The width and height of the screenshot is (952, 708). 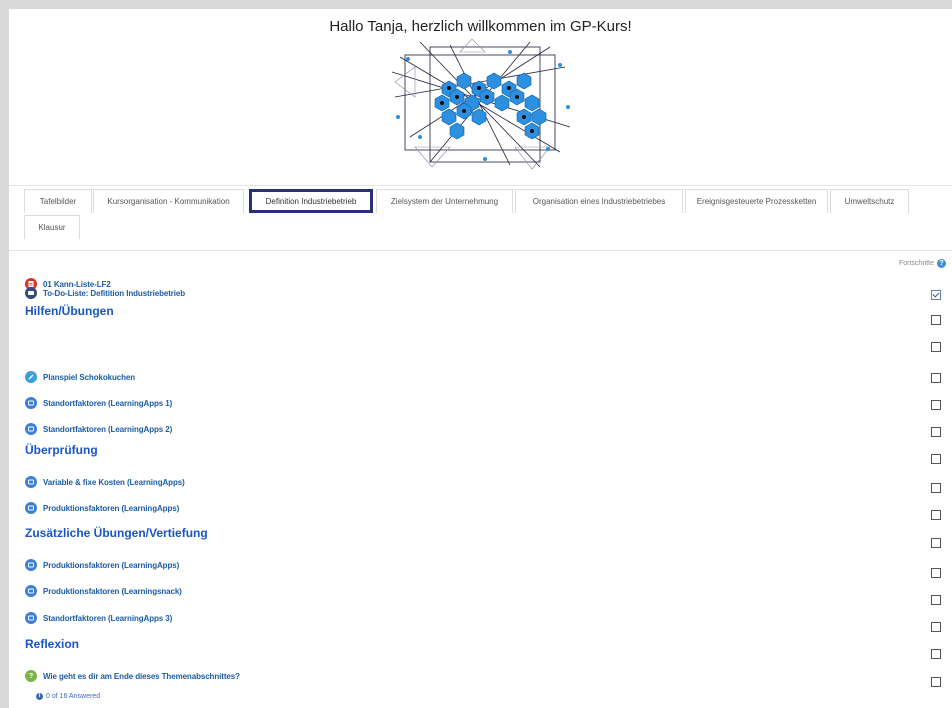 What do you see at coordinates (599, 201) in the screenshot?
I see `tab-organisation: Organisation eines Industriebetriebes` at bounding box center [599, 201].